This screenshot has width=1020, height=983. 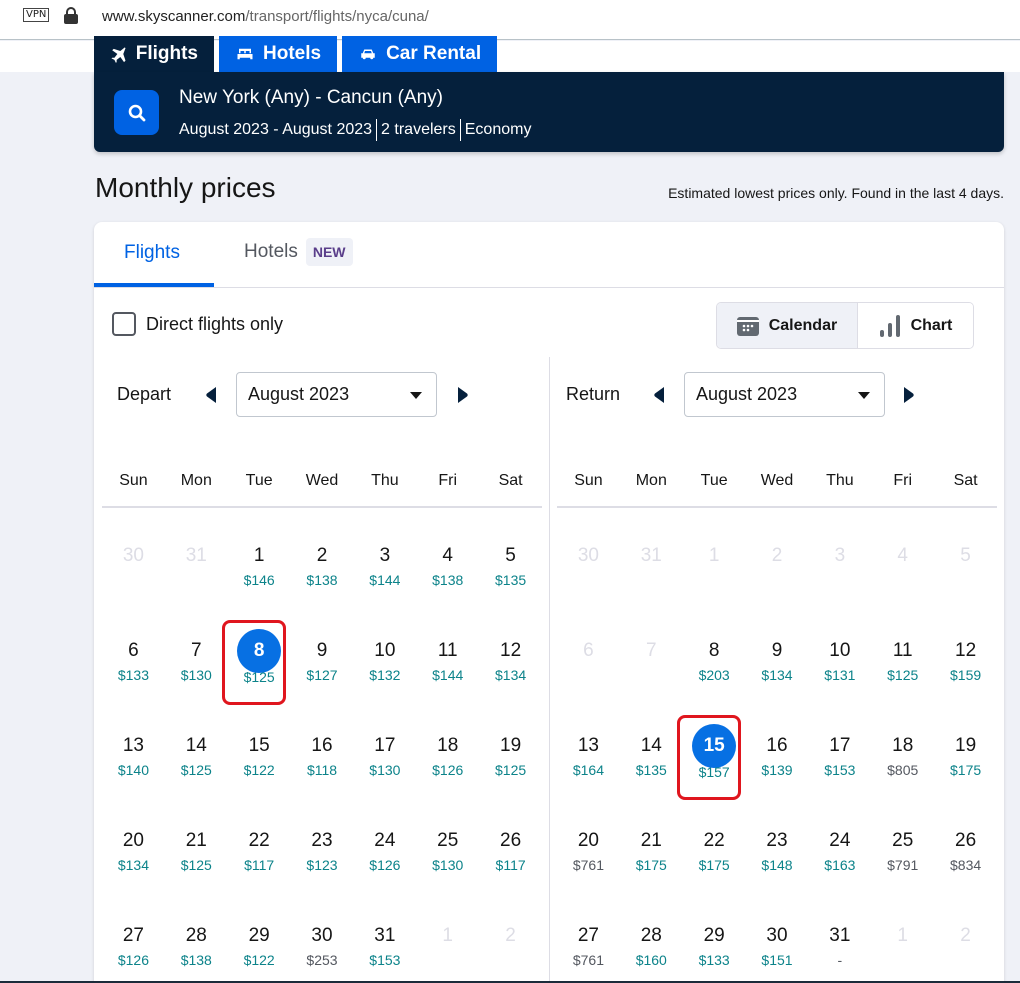 I want to click on day-cell: 23 $148, so click(x=777, y=849).